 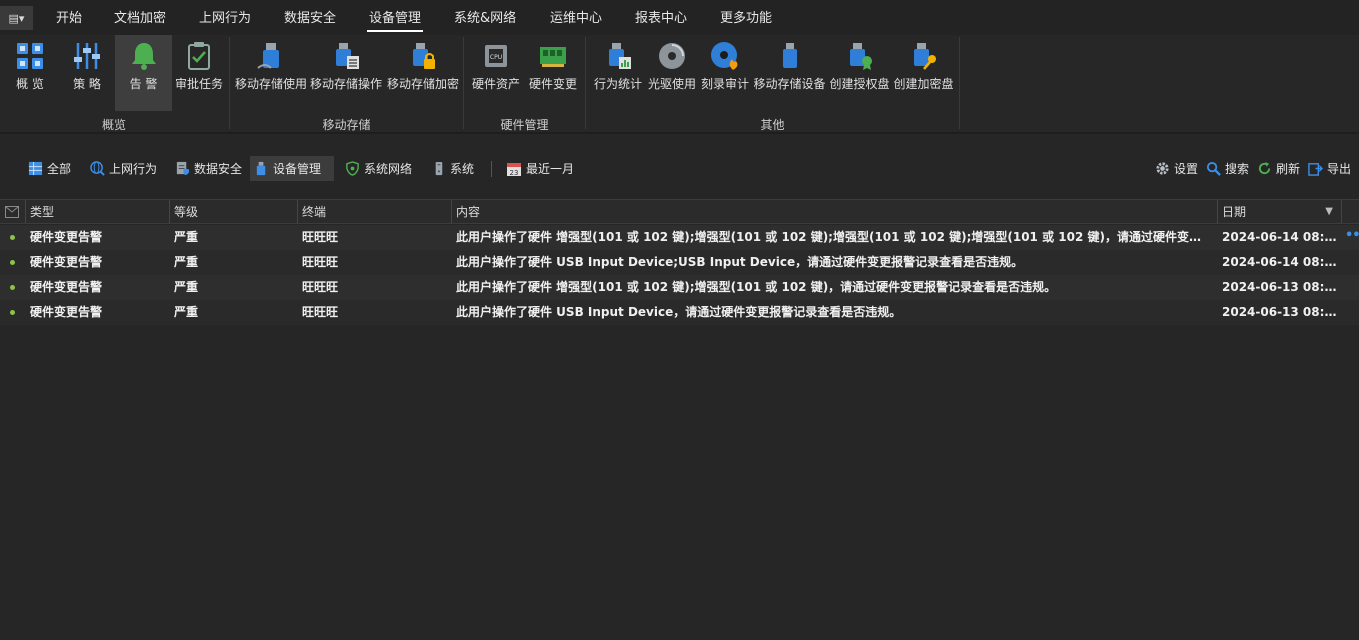 I want to click on tab-device-management: 设备管理, so click(x=395, y=17).